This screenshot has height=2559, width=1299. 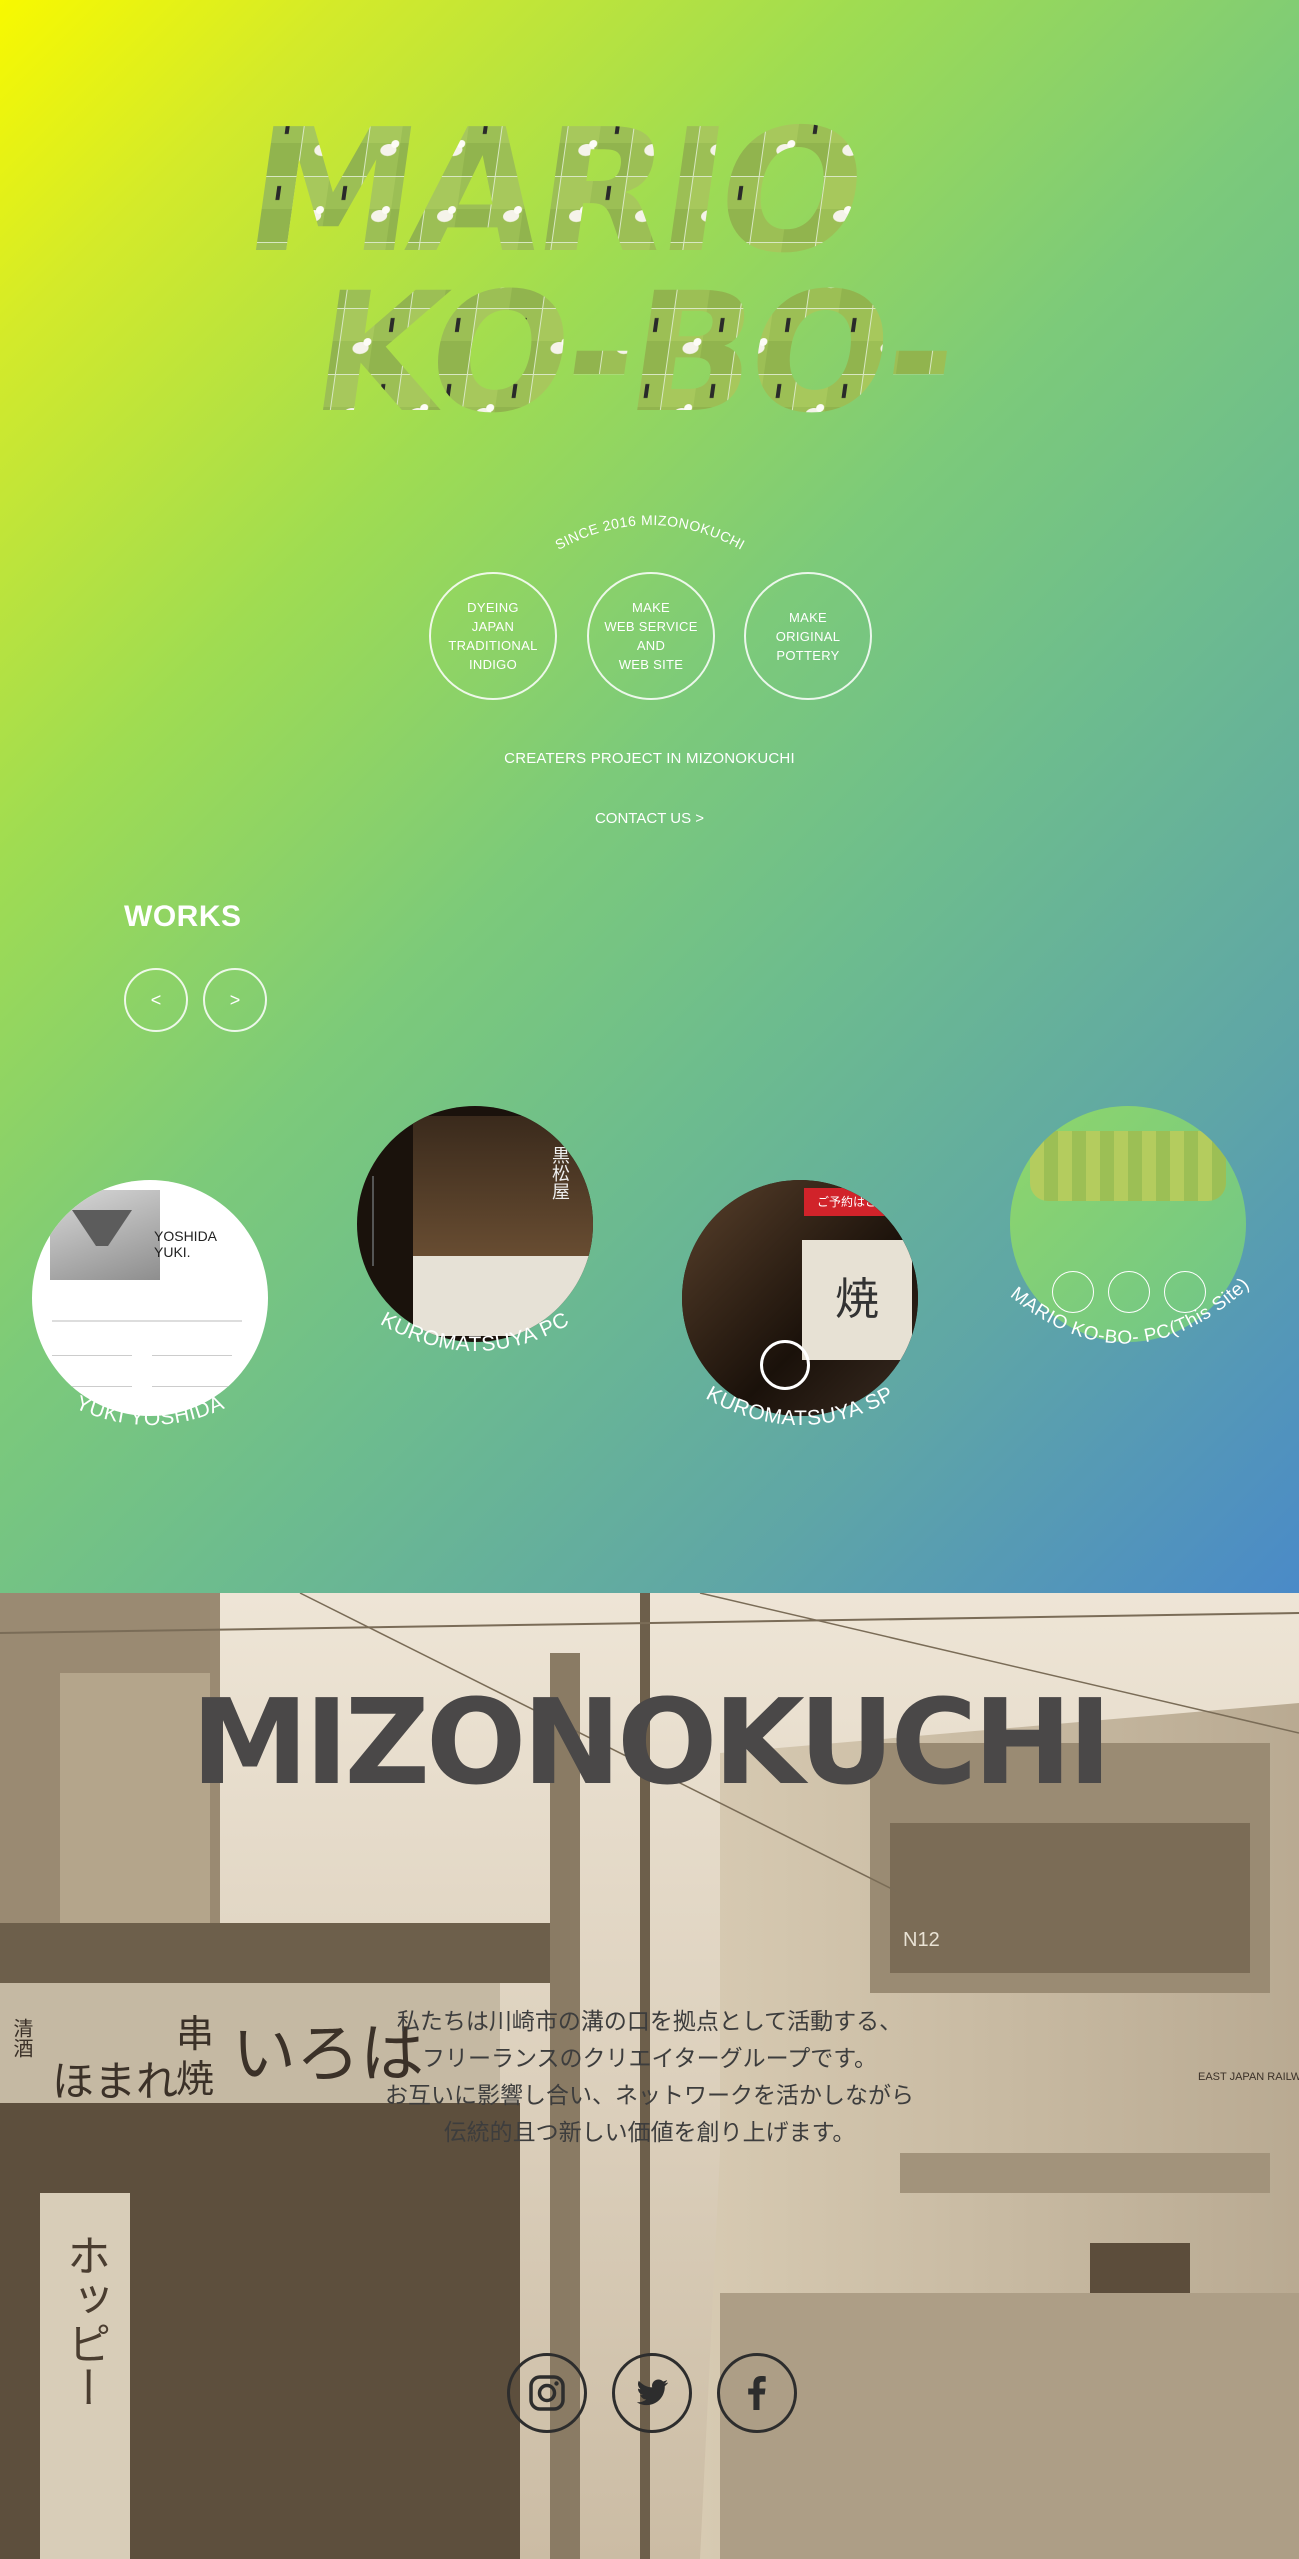 I want to click on svg-text: KUROMATSUYA PC, so click(x=475, y=1332).